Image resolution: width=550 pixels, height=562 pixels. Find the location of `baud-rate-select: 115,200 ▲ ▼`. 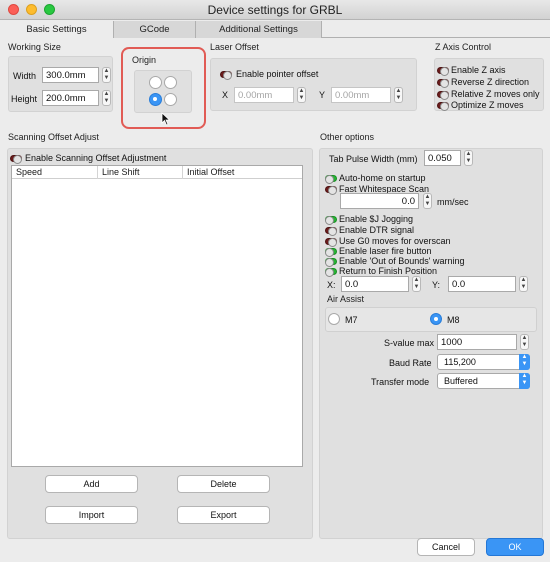

baud-rate-select: 115,200 ▲ ▼ is located at coordinates (483, 362).